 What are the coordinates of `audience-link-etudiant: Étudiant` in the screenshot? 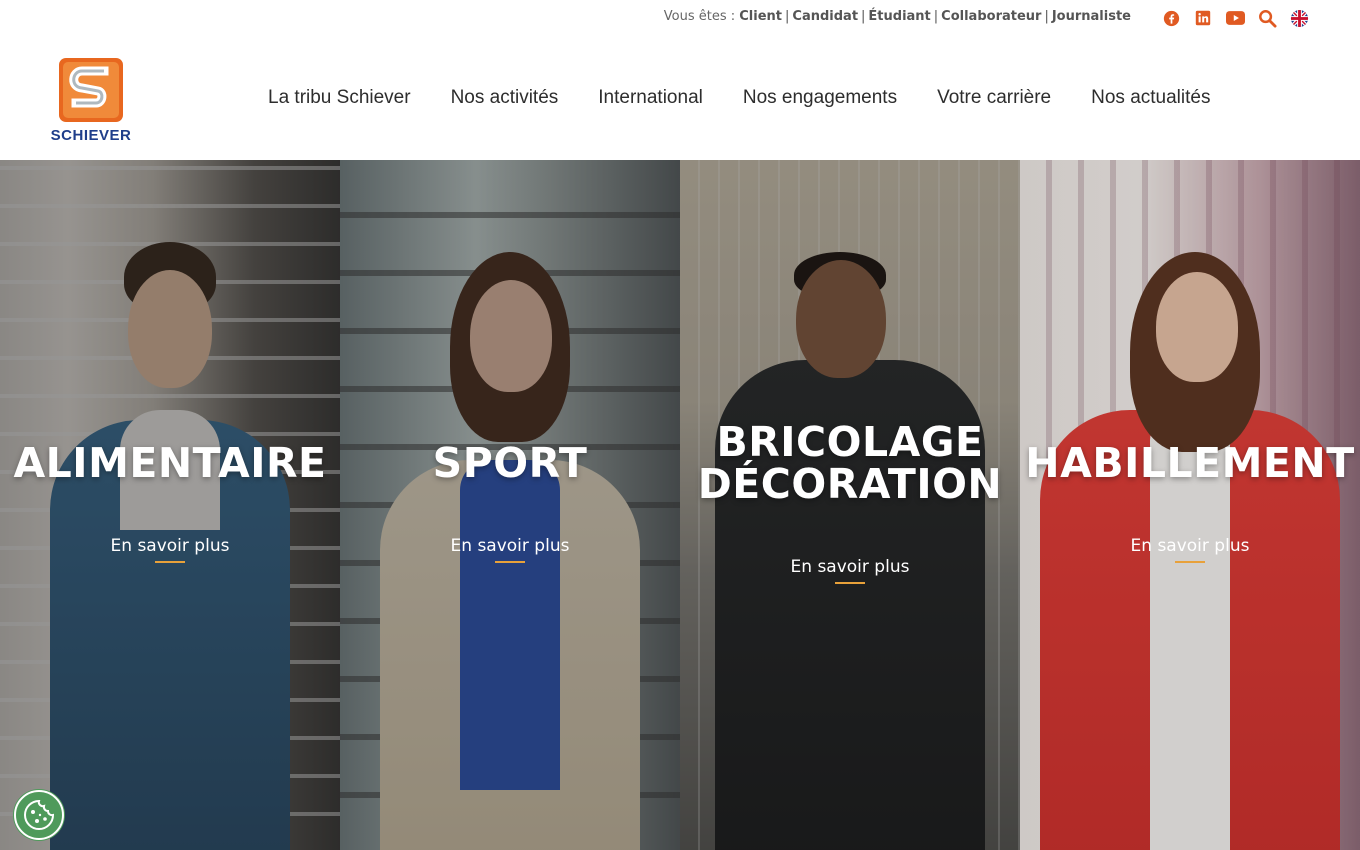 It's located at (899, 16).